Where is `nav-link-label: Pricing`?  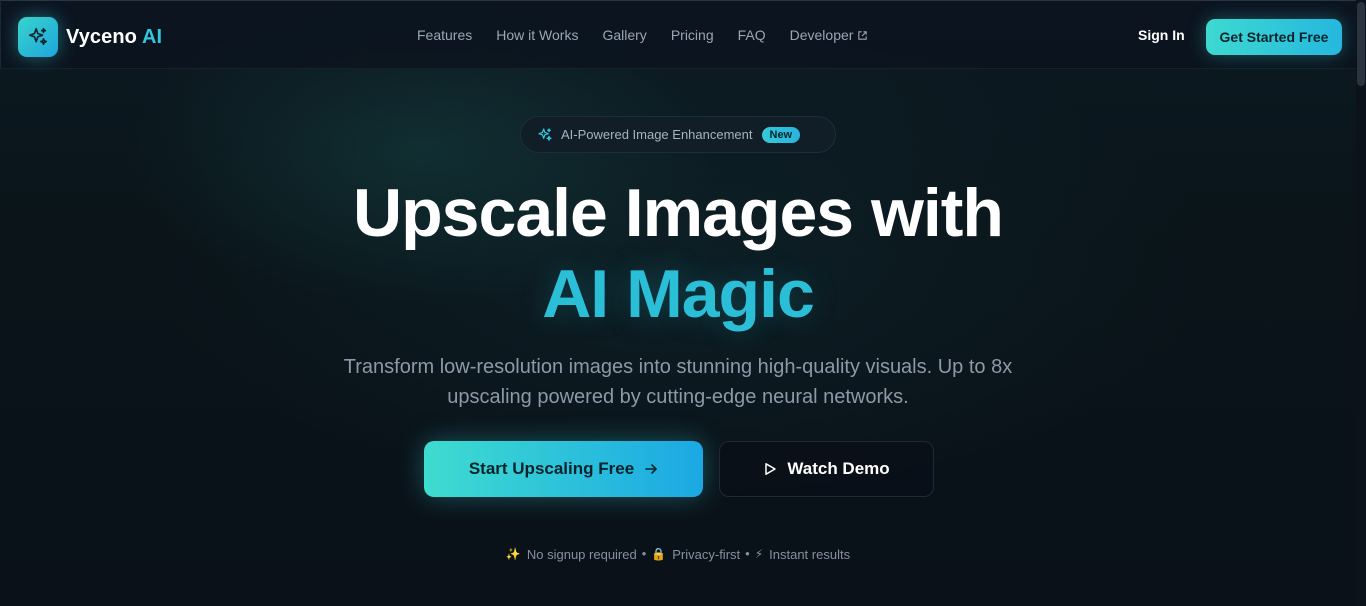 nav-link-label: Pricing is located at coordinates (692, 35).